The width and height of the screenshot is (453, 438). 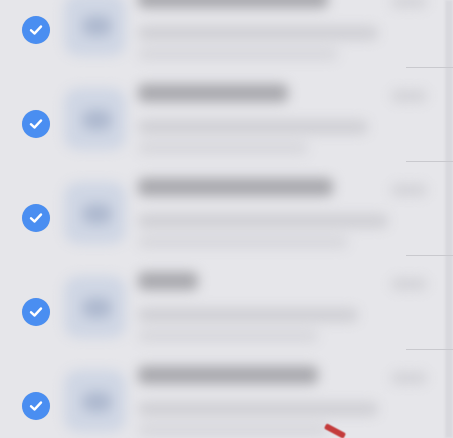 I want to click on blurred-message-preview, so click(x=248, y=33).